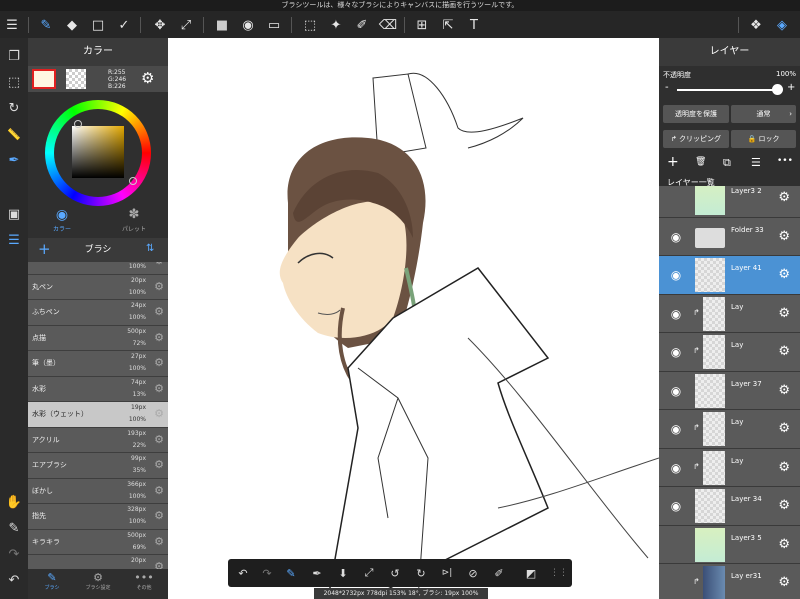 The image size is (800, 599). I want to click on duplicate-layer-icon: ⧉, so click(727, 163).